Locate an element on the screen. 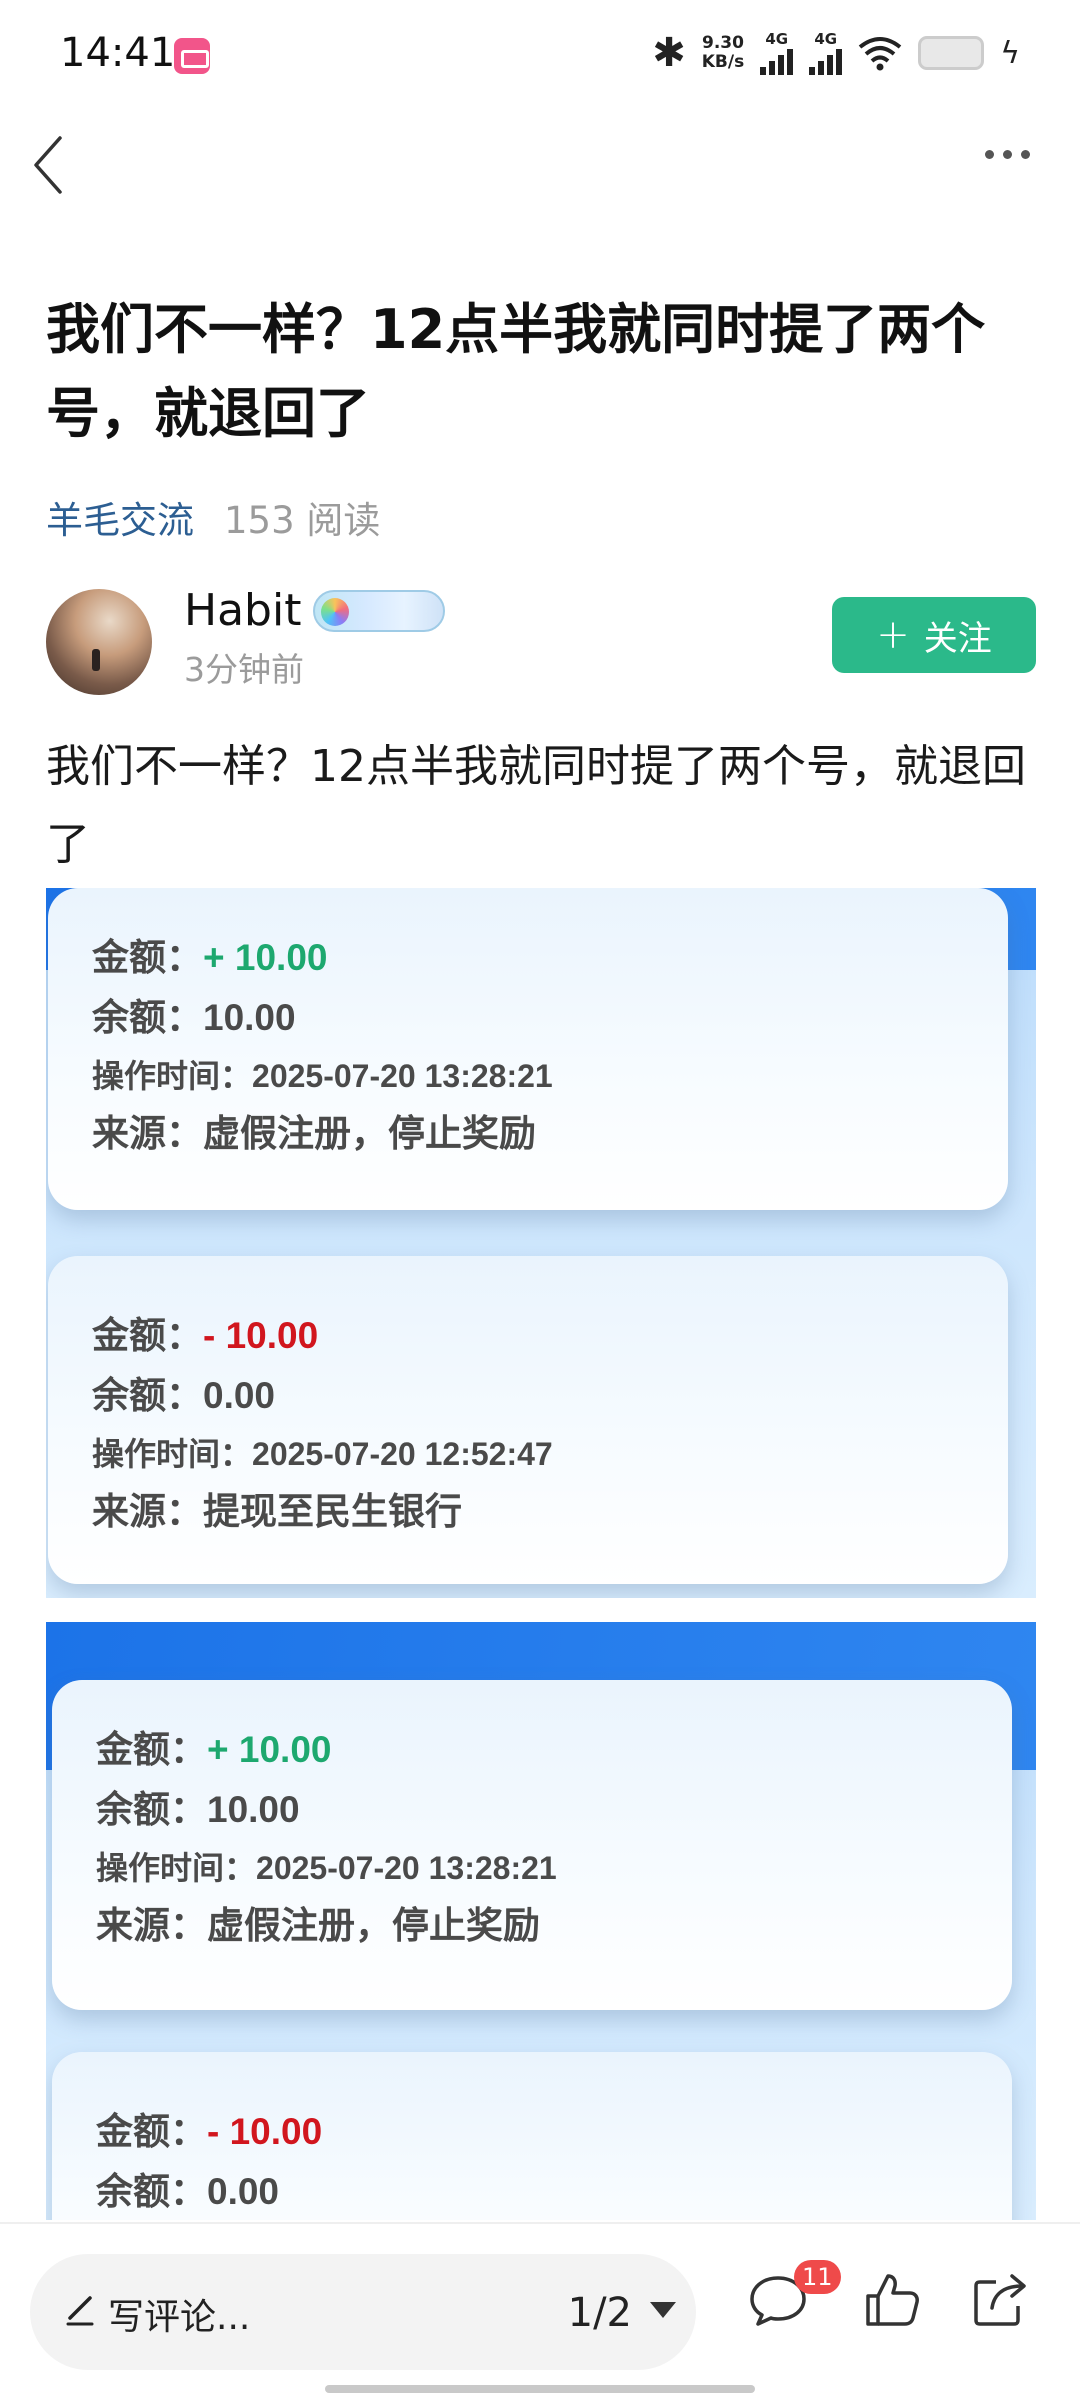 This screenshot has width=1080, height=2400. transaction-record: 金额：- 10.00 余额：0.00 is located at coordinates (532, 2136).